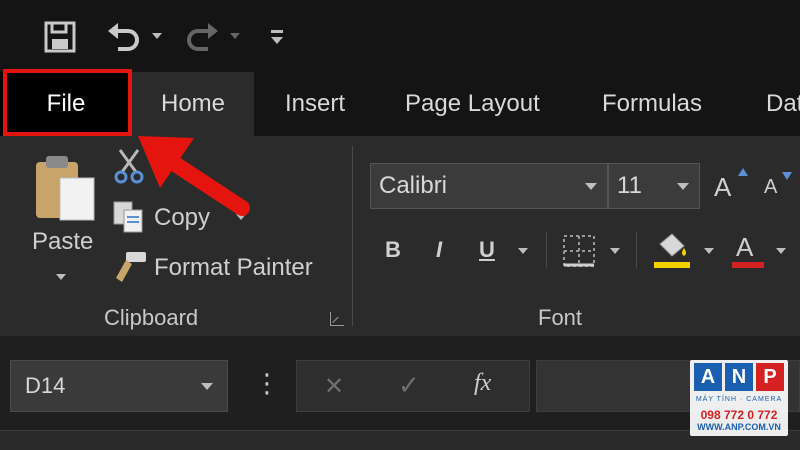  What do you see at coordinates (743, 172) in the screenshot?
I see `caret-up-icon` at bounding box center [743, 172].